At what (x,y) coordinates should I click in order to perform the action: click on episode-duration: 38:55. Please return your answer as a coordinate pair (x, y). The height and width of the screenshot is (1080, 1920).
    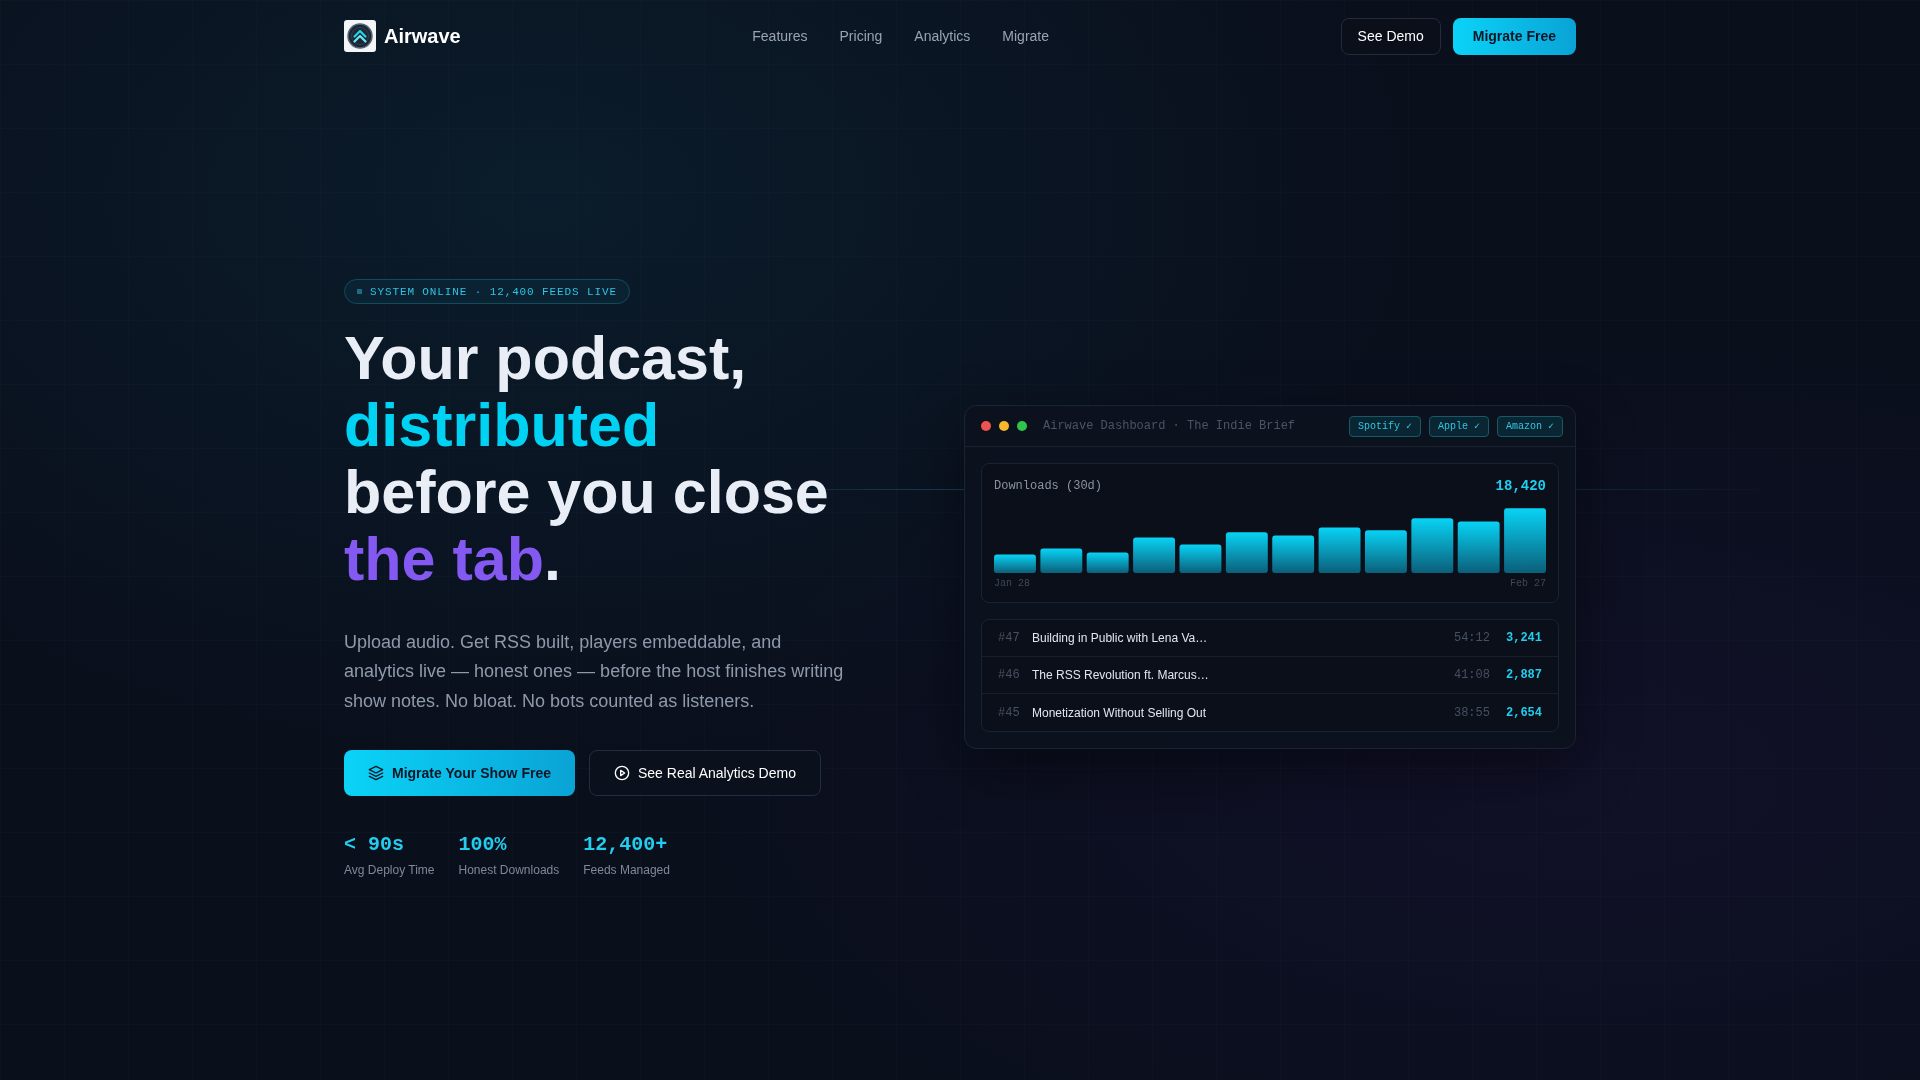
    Looking at the image, I should click on (1471, 712).